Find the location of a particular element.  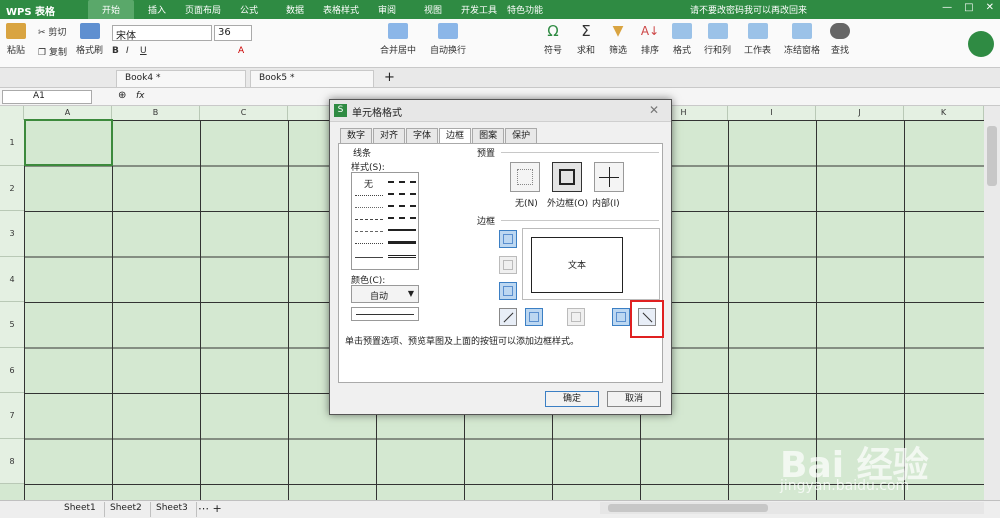

menu-developer: 开发工具 is located at coordinates (479, 9).